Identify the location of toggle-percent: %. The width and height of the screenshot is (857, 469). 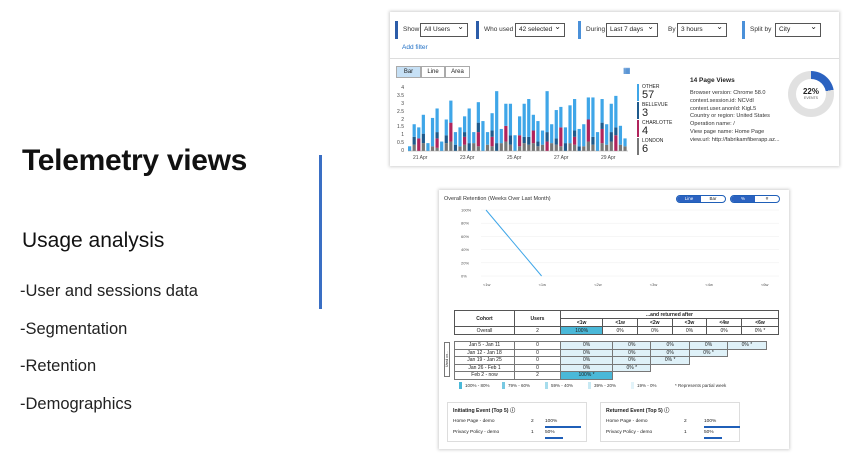
(743, 199).